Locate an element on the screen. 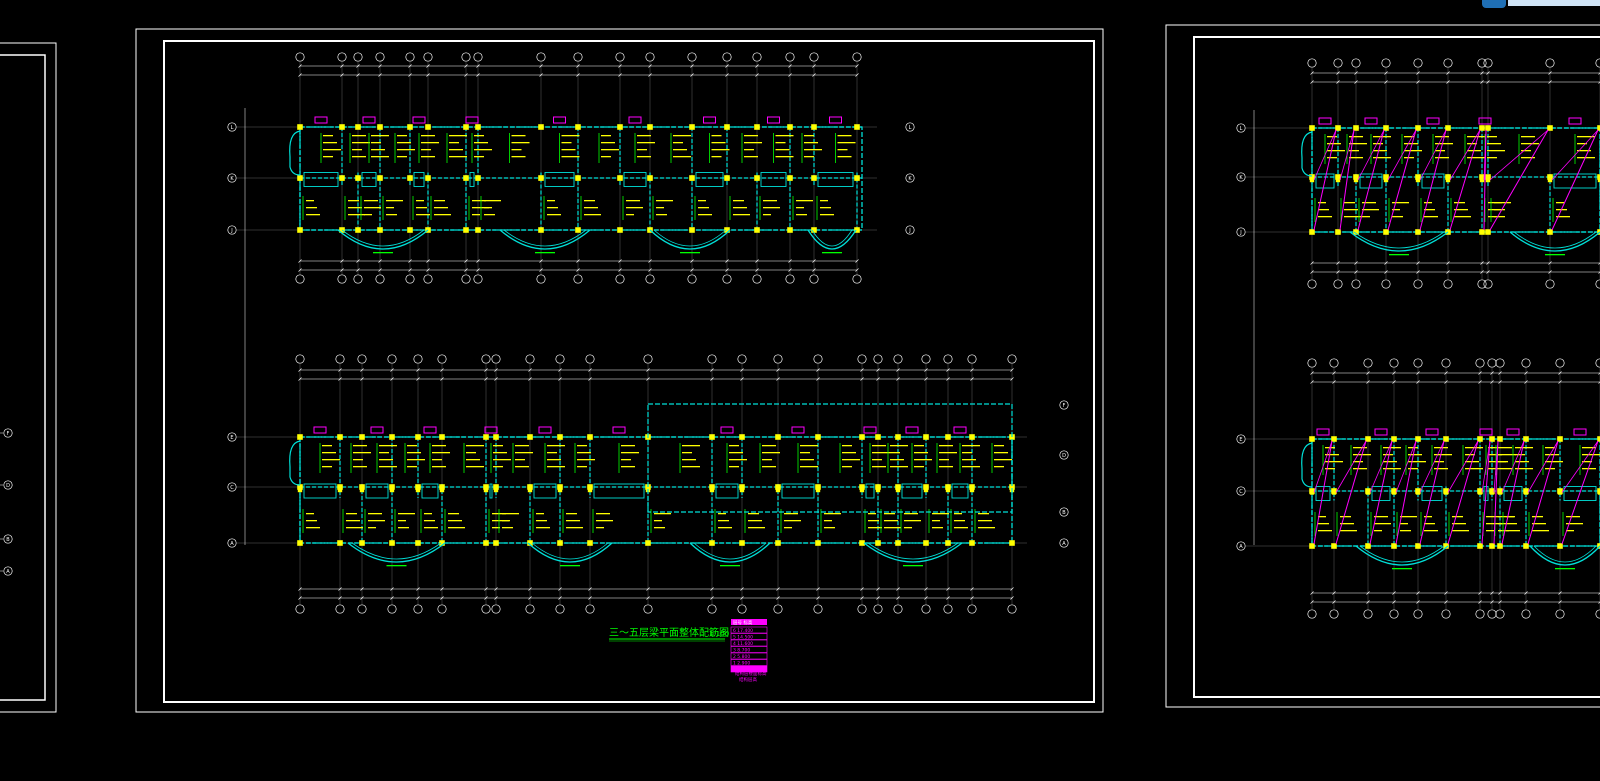 The image size is (1600, 781). axis-label: B is located at coordinates (8, 540).